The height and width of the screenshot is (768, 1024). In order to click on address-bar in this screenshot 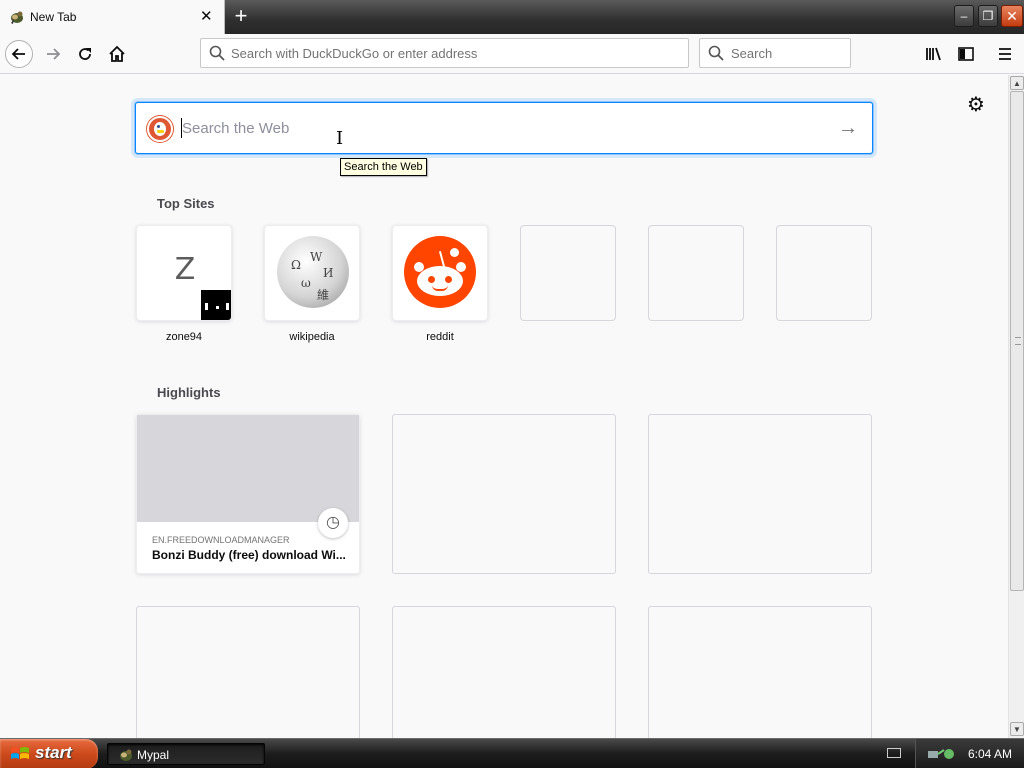, I will do `click(444, 53)`.